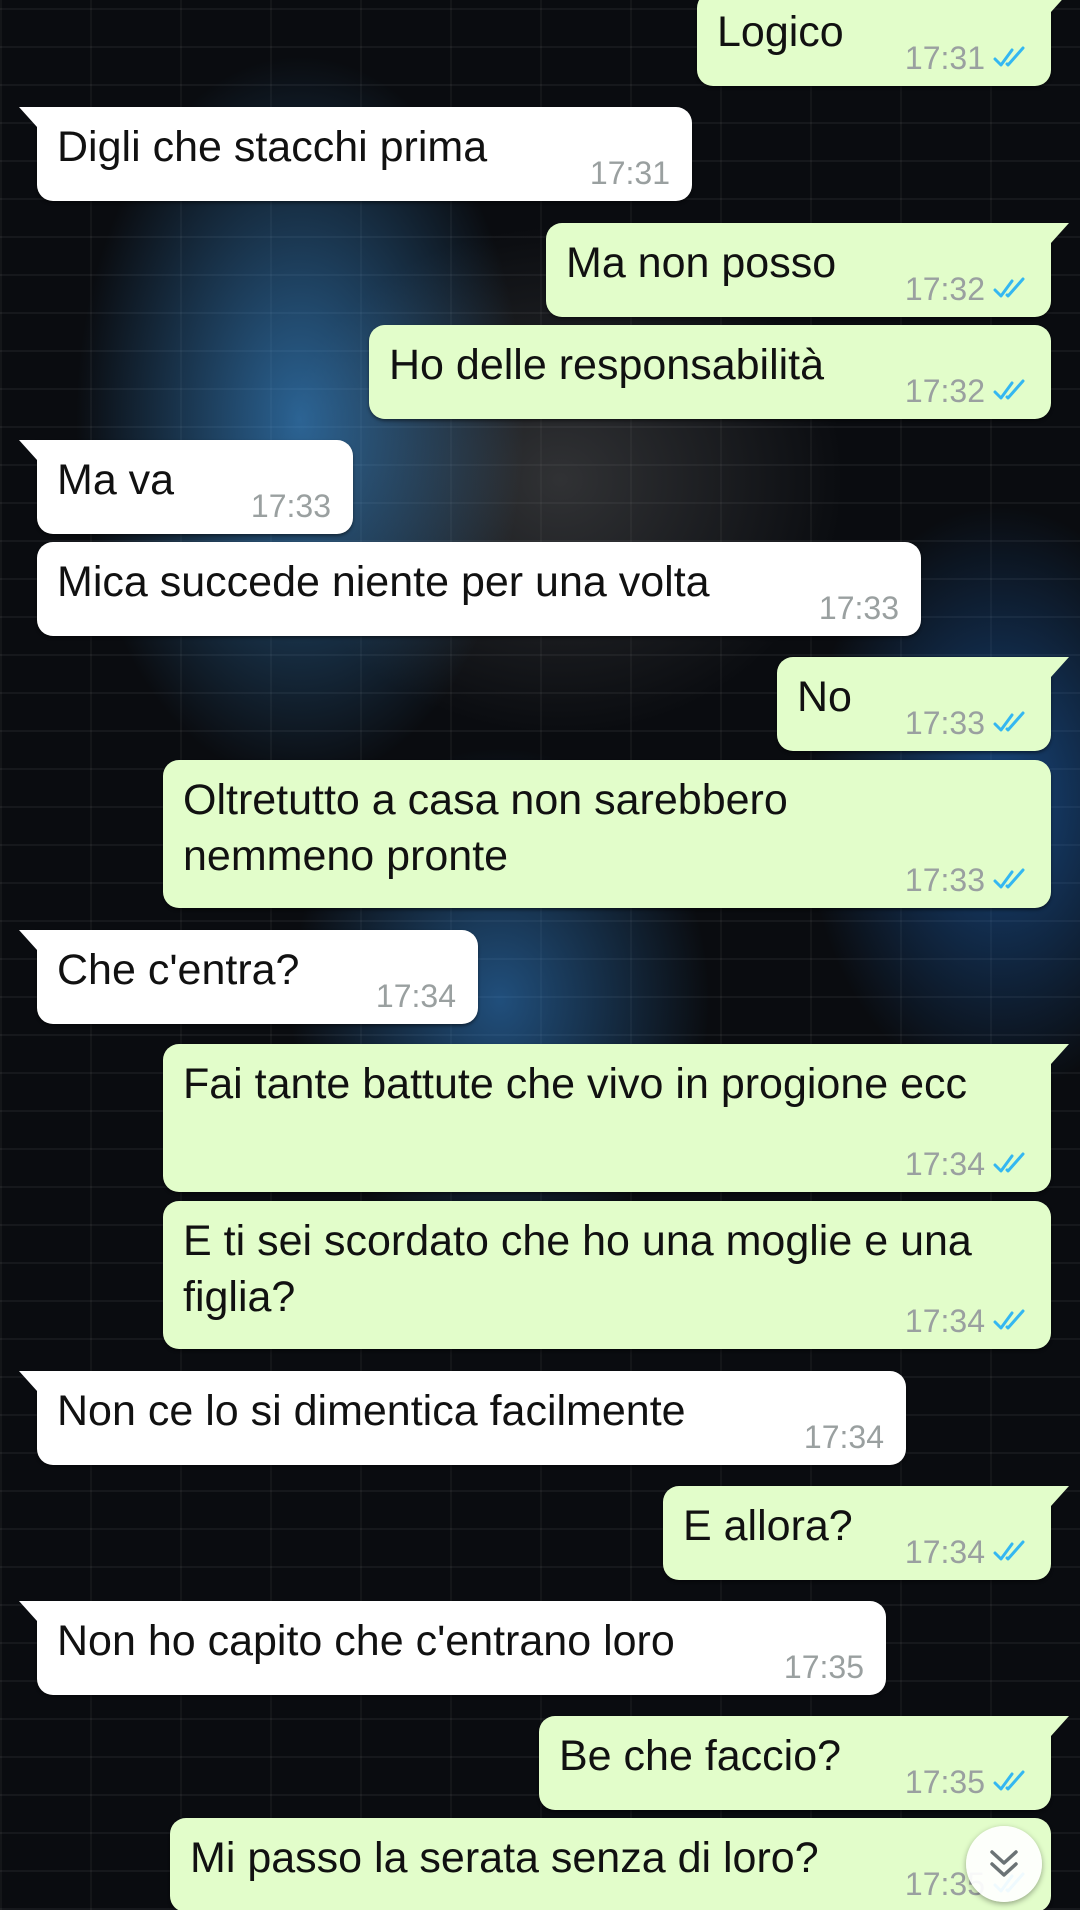 This screenshot has width=1080, height=1910. What do you see at coordinates (804, 1763) in the screenshot?
I see `message-bubble-outgoing: Be che faccio? 17:35` at bounding box center [804, 1763].